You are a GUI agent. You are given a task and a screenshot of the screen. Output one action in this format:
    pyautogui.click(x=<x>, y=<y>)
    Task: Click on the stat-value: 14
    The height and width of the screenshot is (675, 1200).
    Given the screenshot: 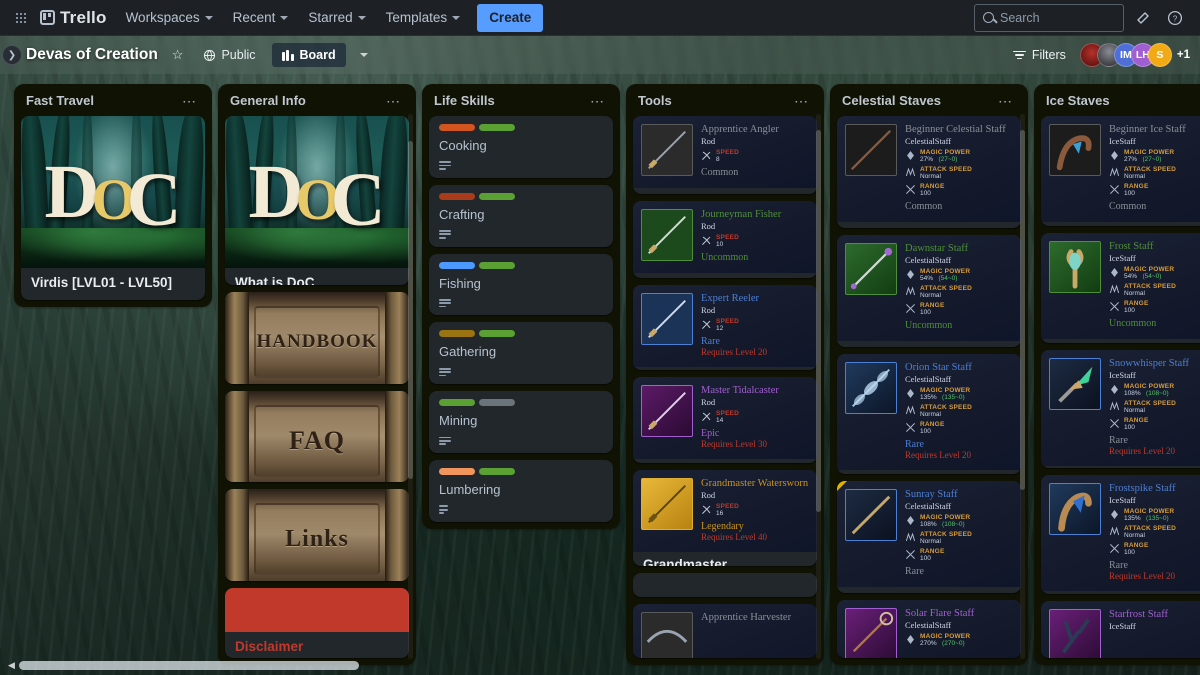 What is the action you would take?
    pyautogui.click(x=720, y=421)
    